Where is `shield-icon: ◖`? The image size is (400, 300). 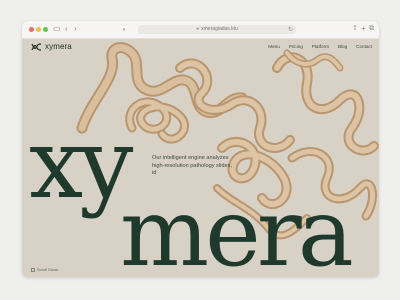
shield-icon: ◖ is located at coordinates (124, 30).